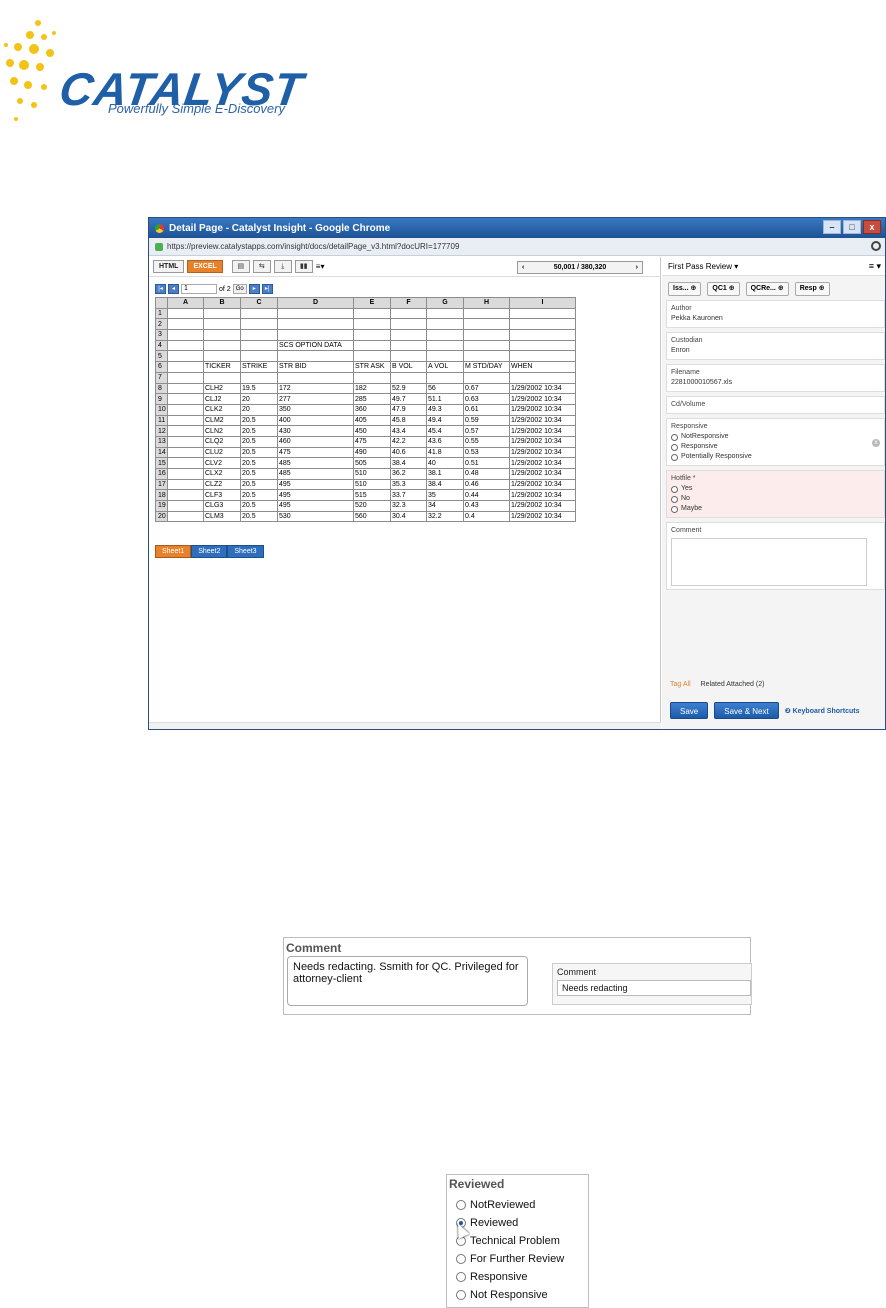  I want to click on table-cell: 40, so click(445, 463).